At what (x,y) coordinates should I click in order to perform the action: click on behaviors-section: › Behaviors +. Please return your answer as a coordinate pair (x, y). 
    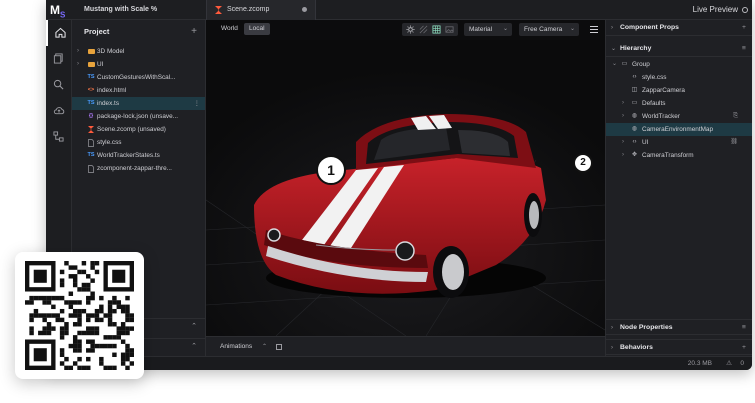
    Looking at the image, I should click on (679, 347).